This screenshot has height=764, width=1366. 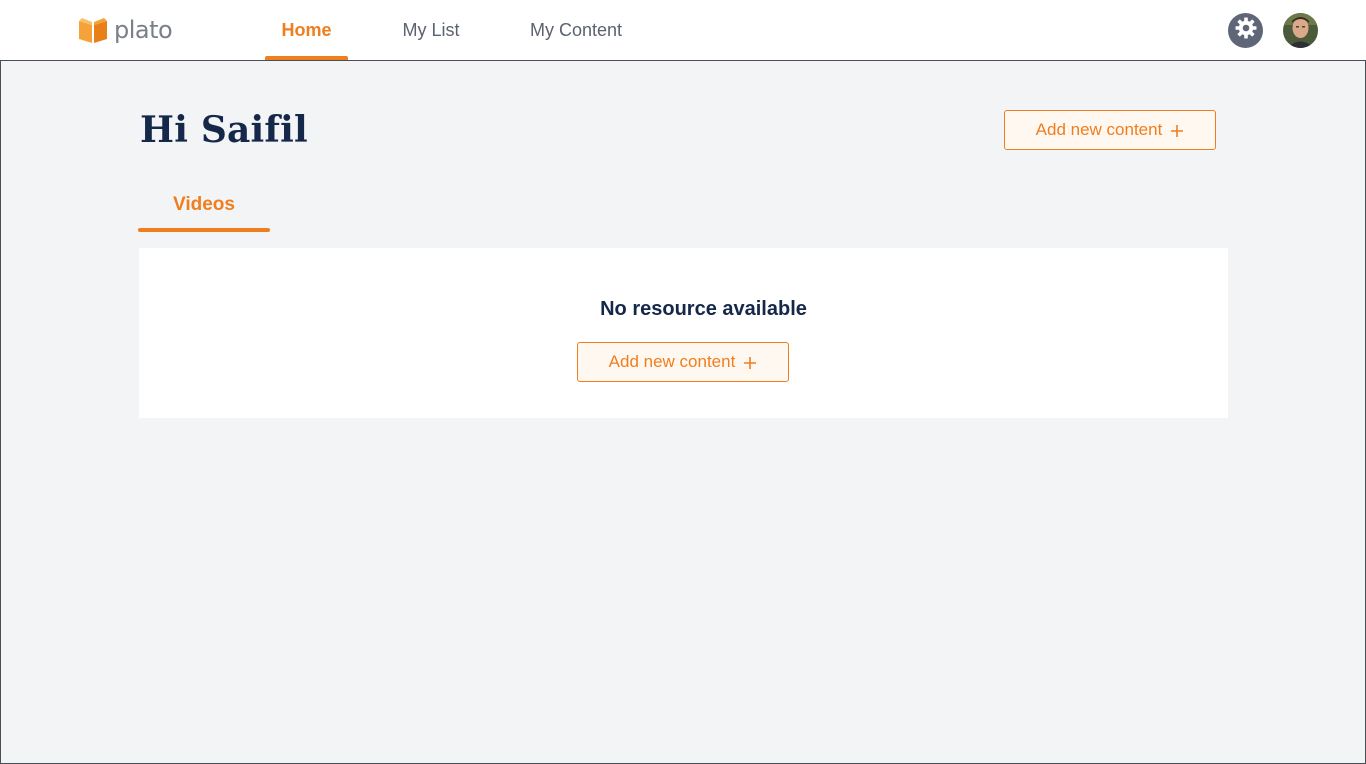 I want to click on empty-state-add-content-button: Add new content, so click(x=683, y=362).